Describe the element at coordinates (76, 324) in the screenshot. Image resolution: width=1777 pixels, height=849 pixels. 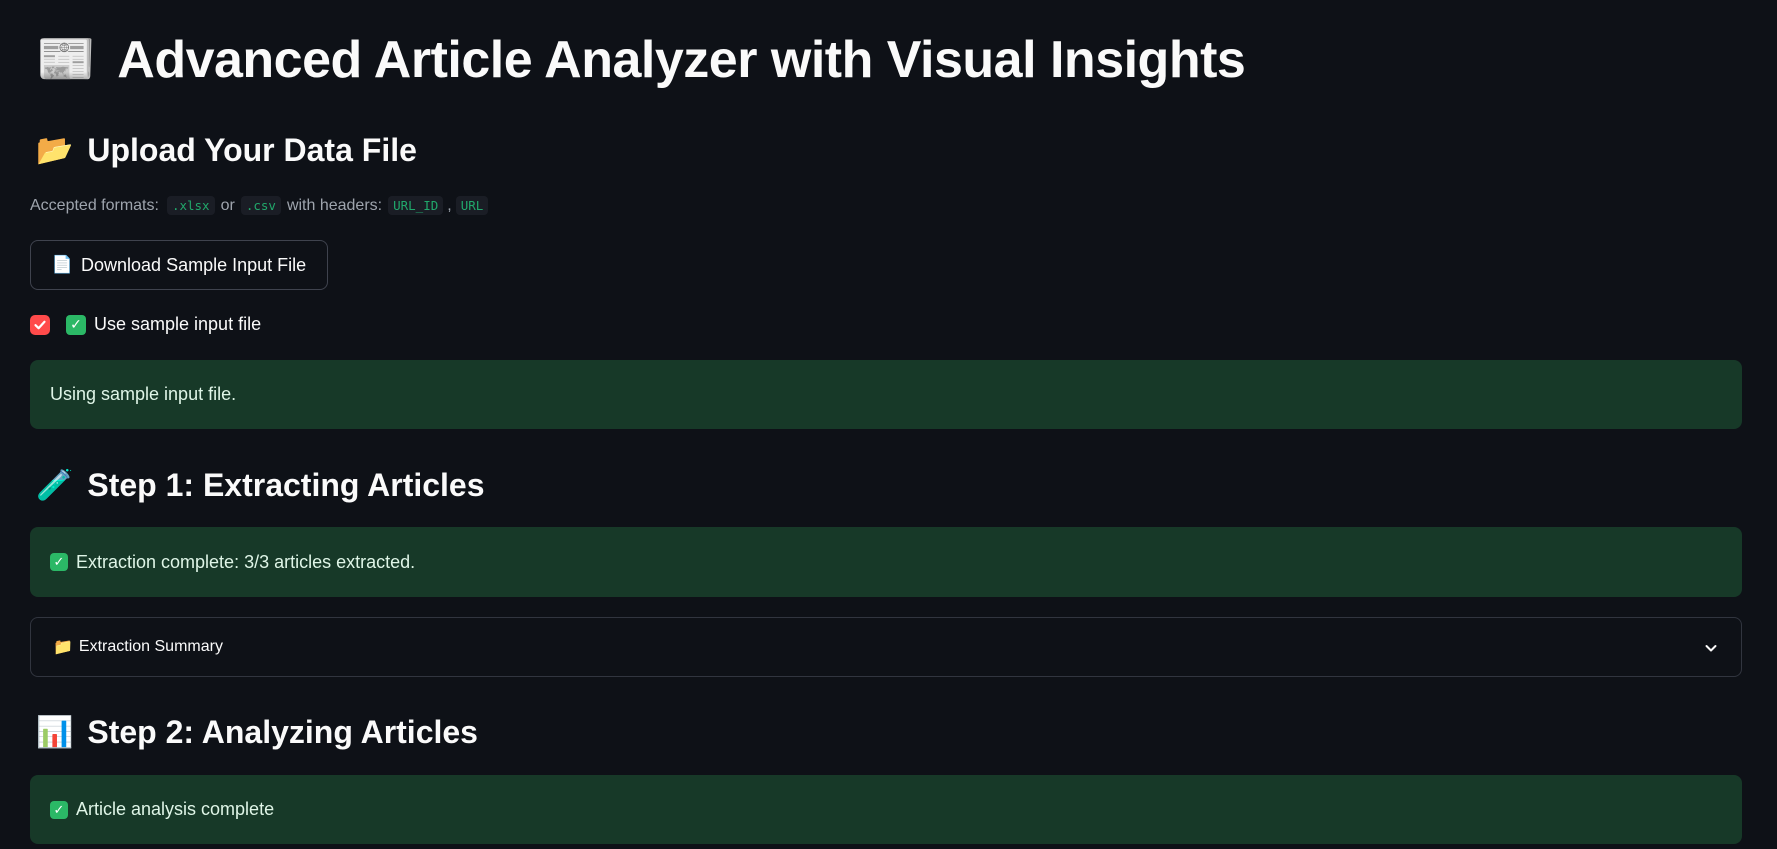
I see `check-mark-button-icon: ✓` at that location.